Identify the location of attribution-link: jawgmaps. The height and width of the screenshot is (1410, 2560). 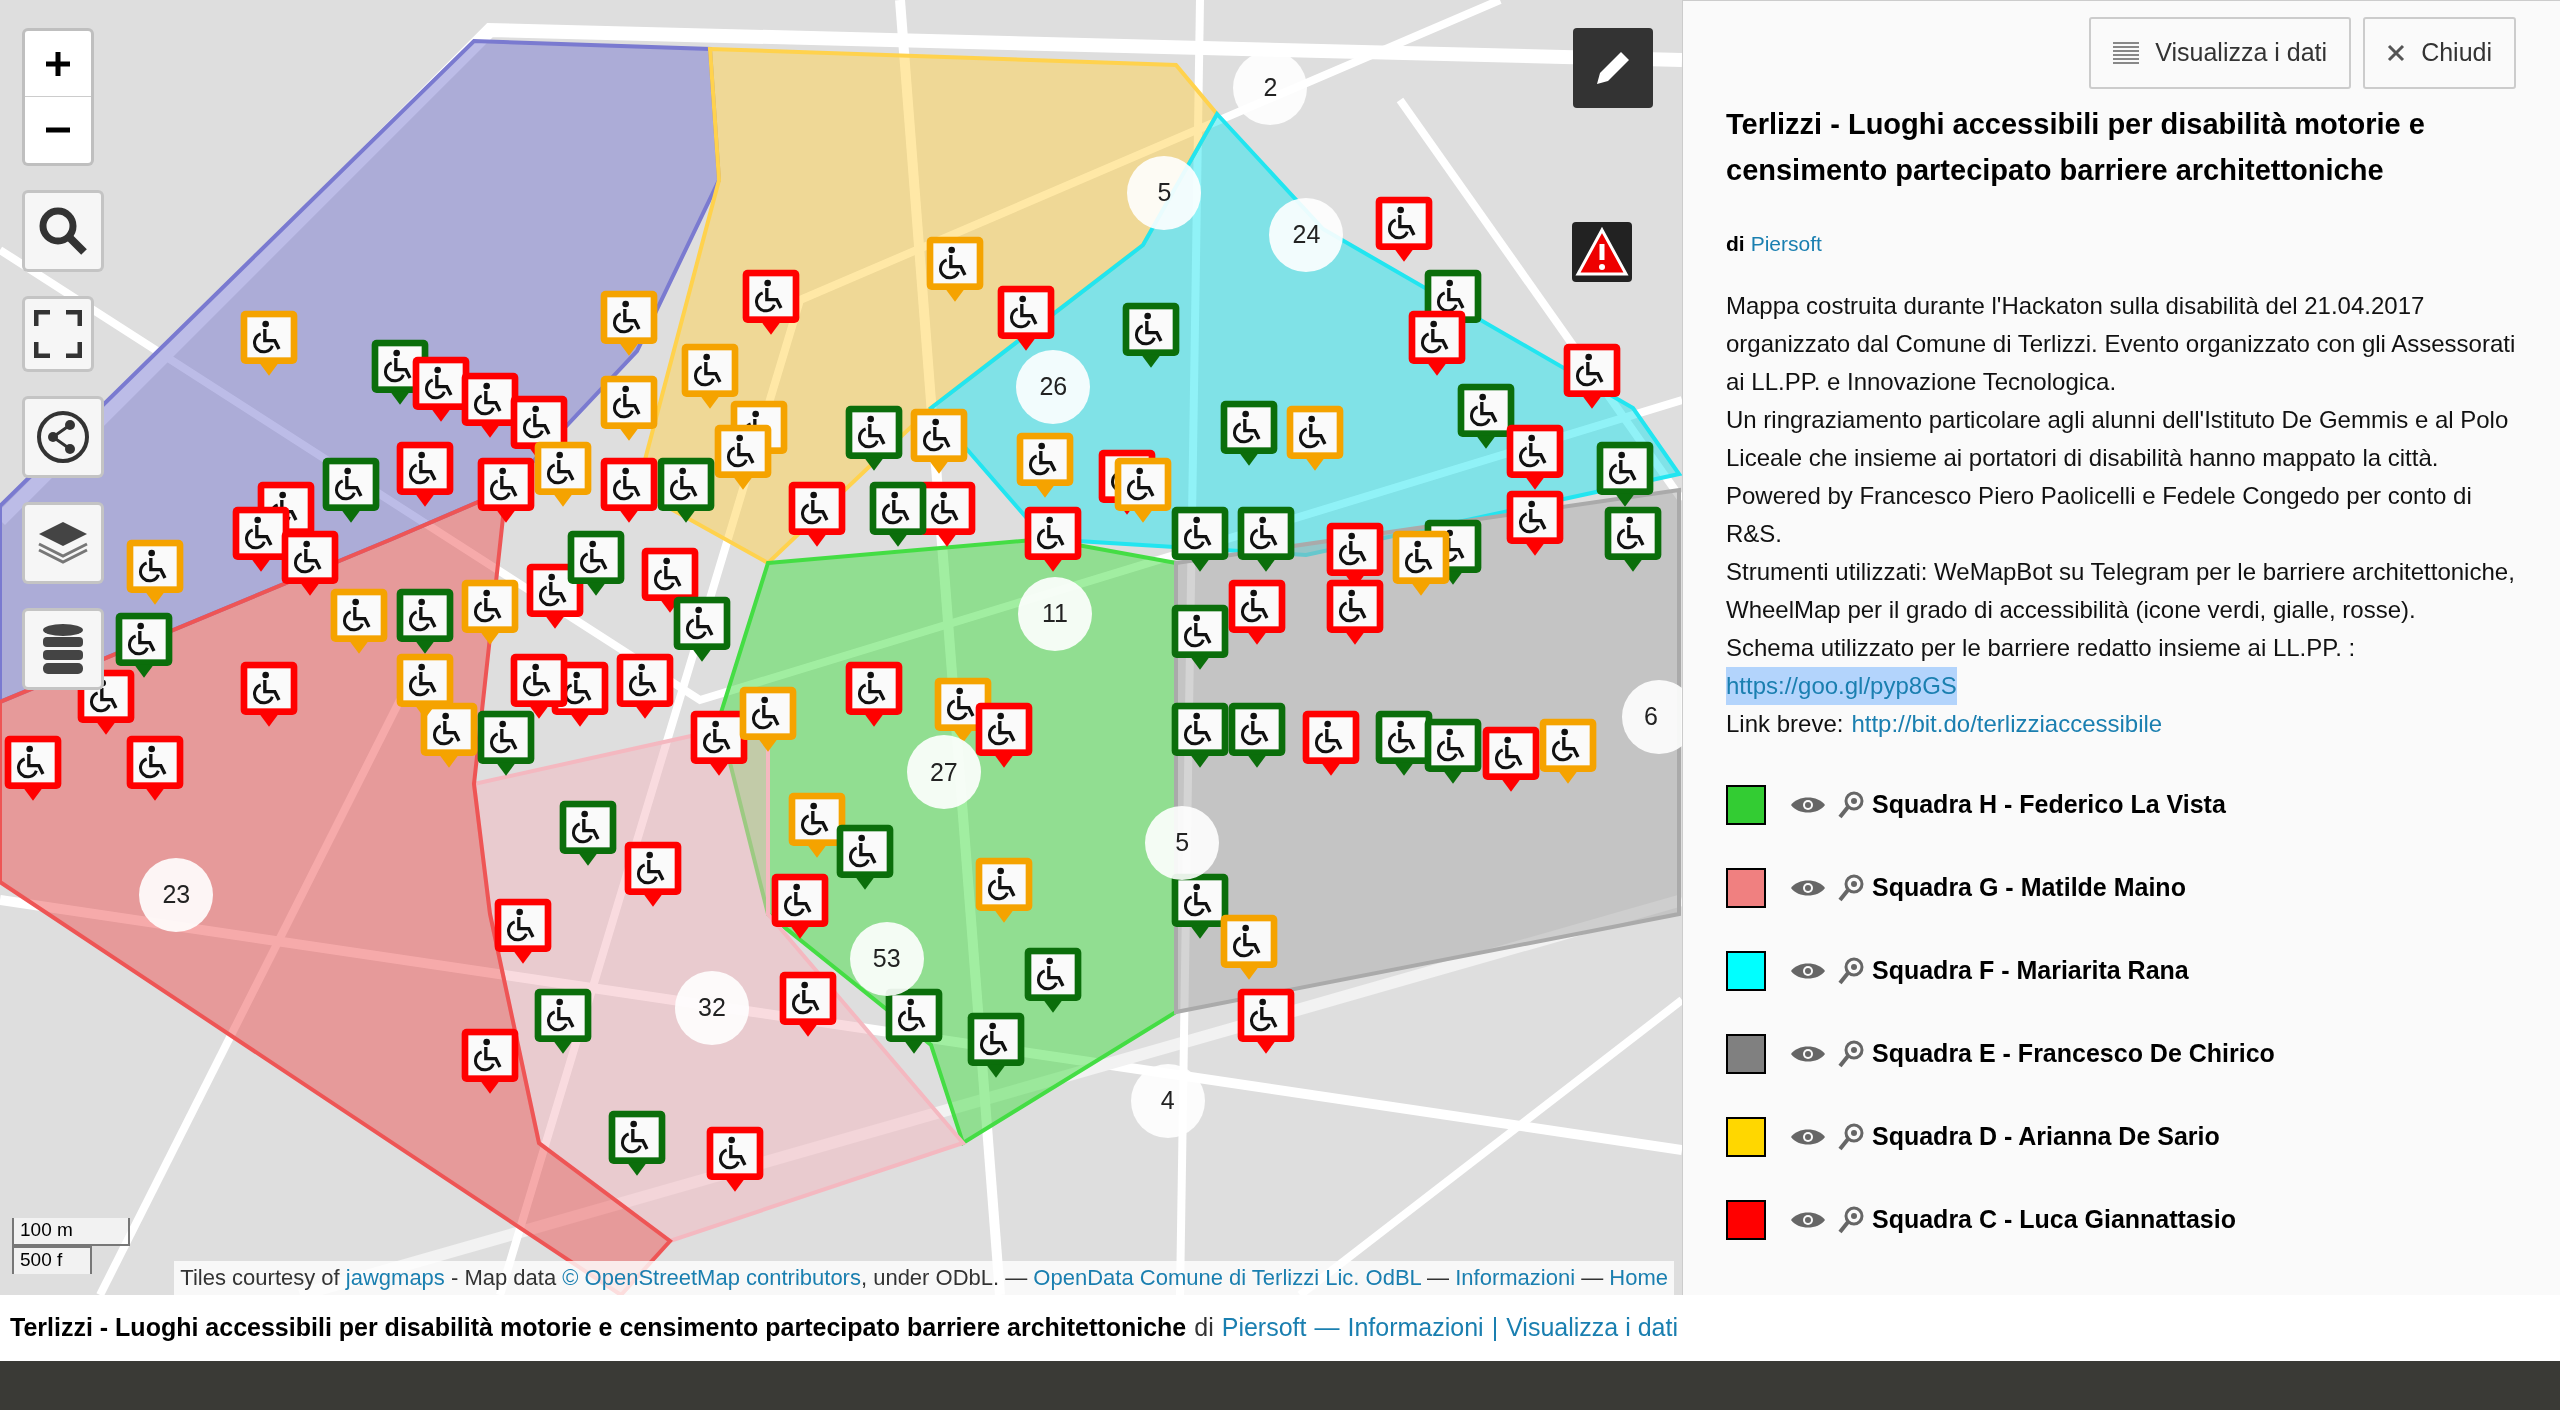
(395, 1277).